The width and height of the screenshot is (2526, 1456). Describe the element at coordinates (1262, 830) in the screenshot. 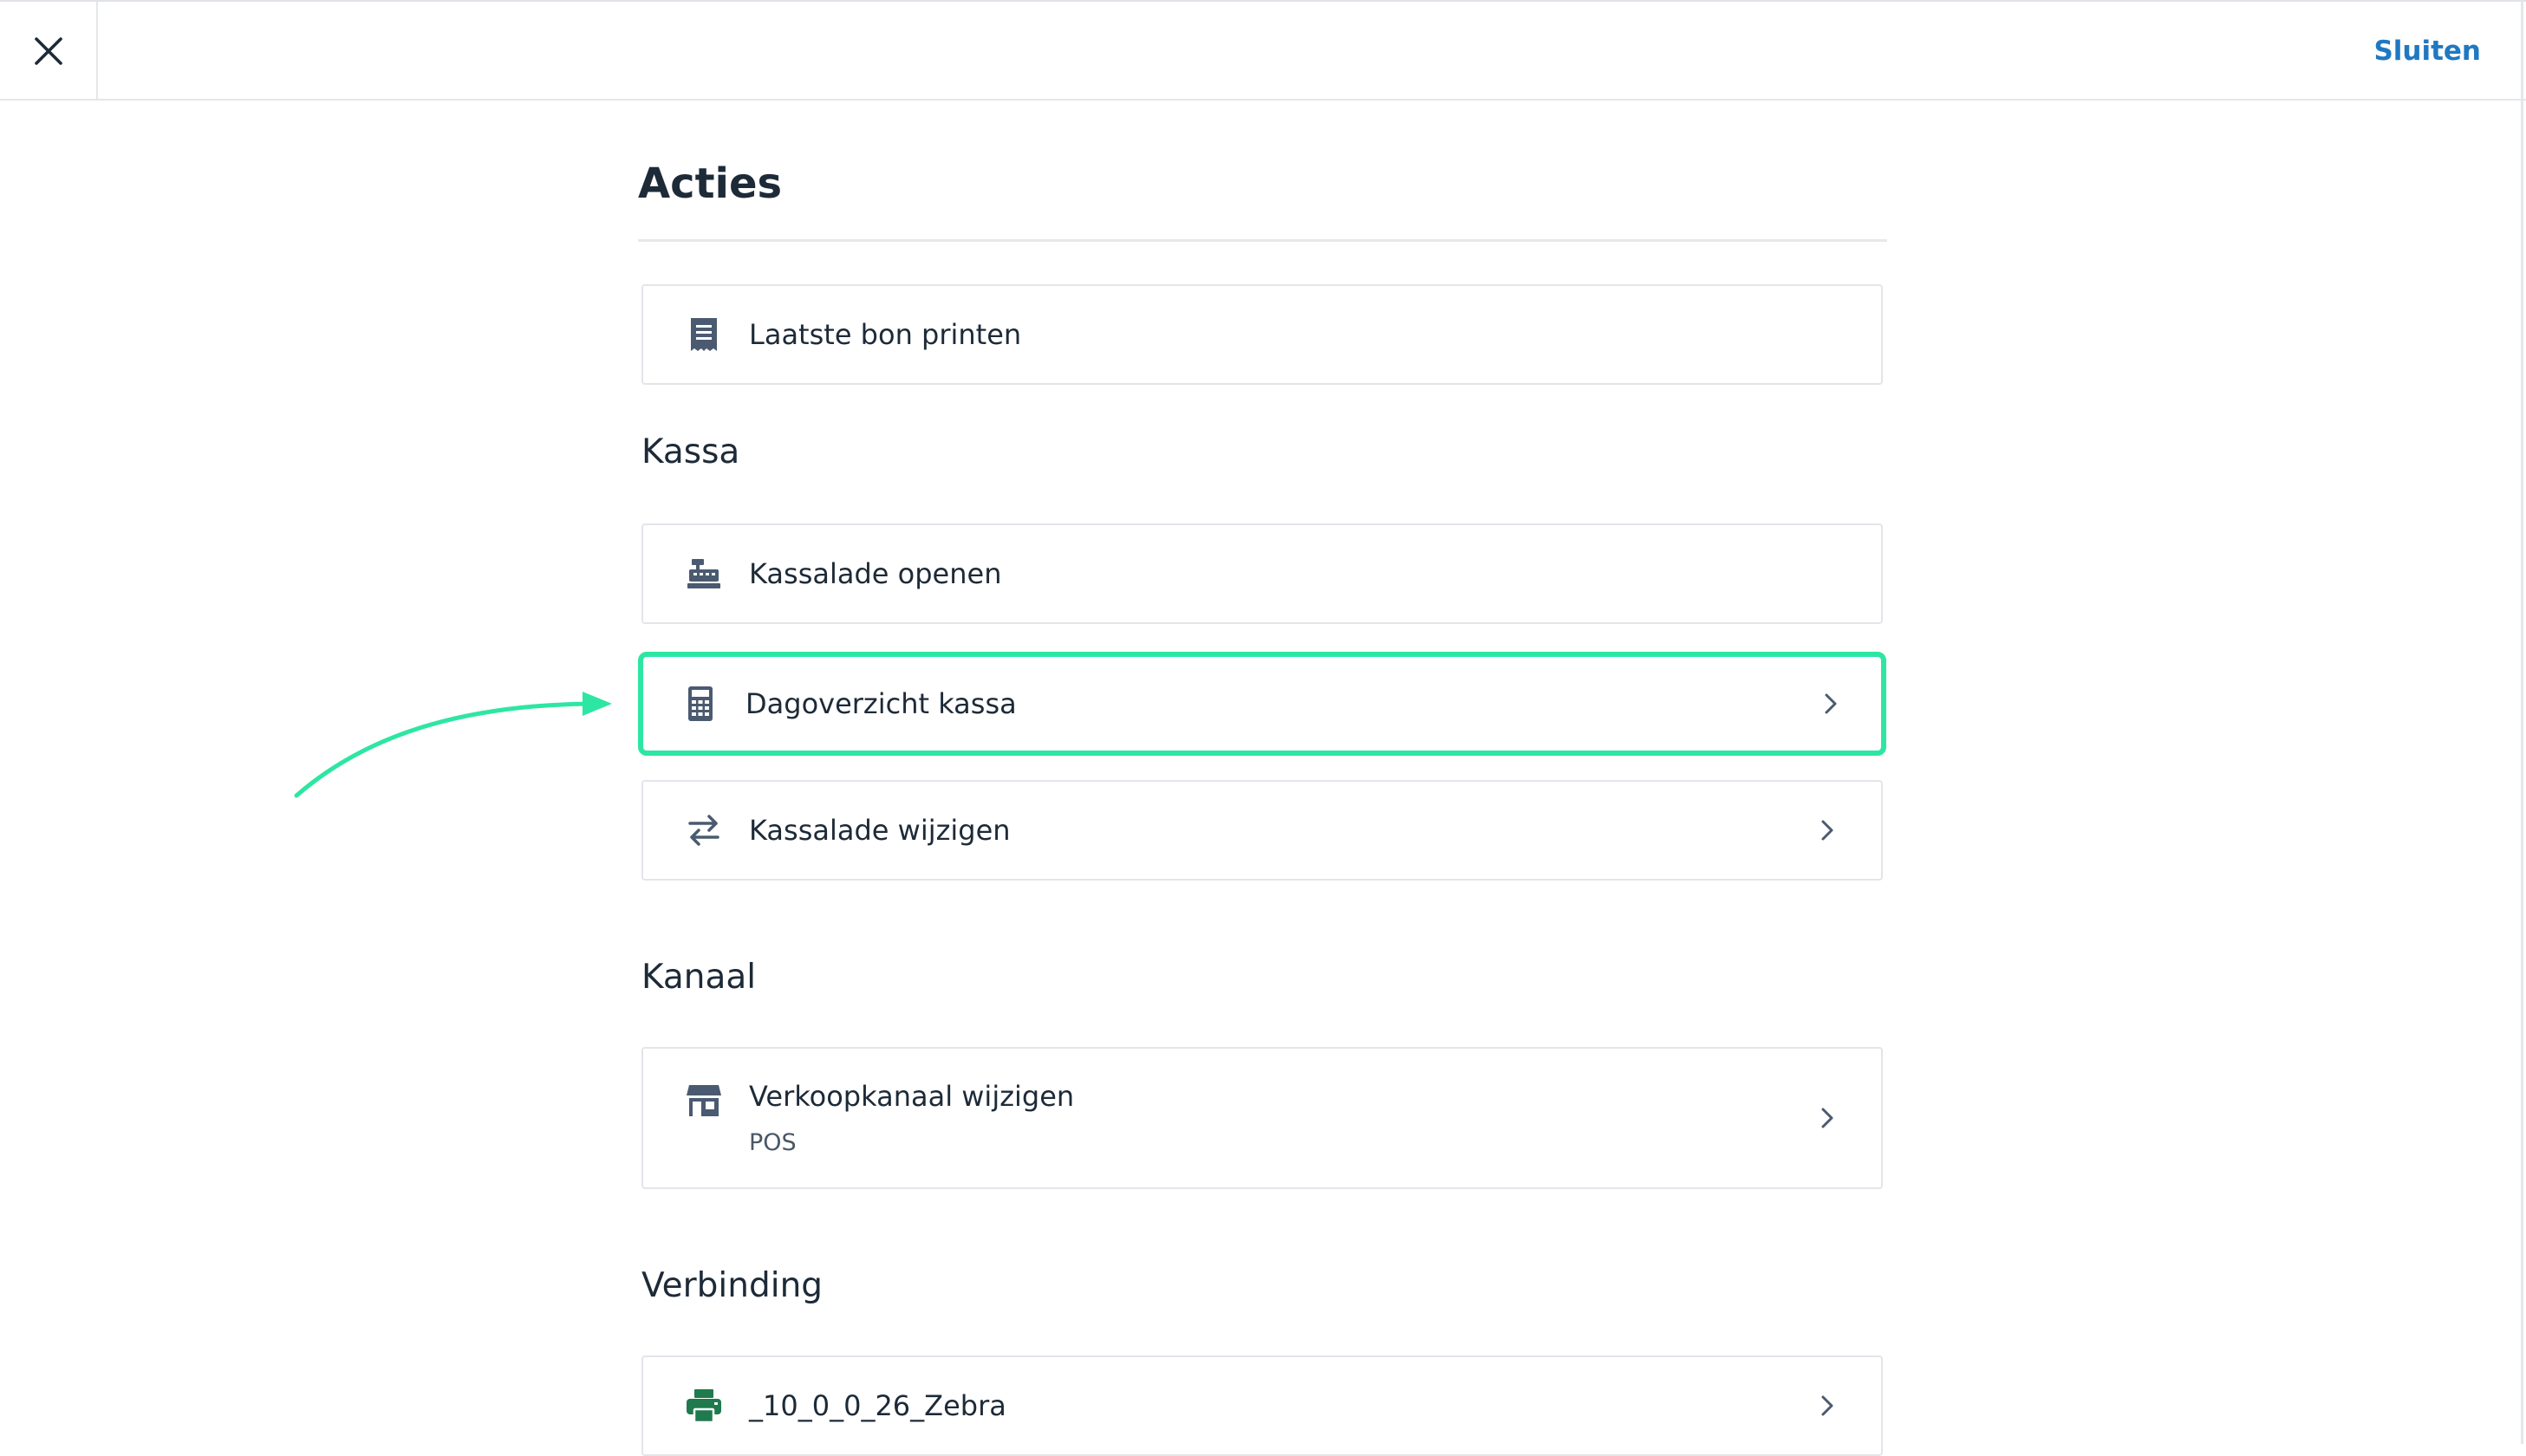

I see `change-cash-drawer-card: Kassalade wijzigen` at that location.